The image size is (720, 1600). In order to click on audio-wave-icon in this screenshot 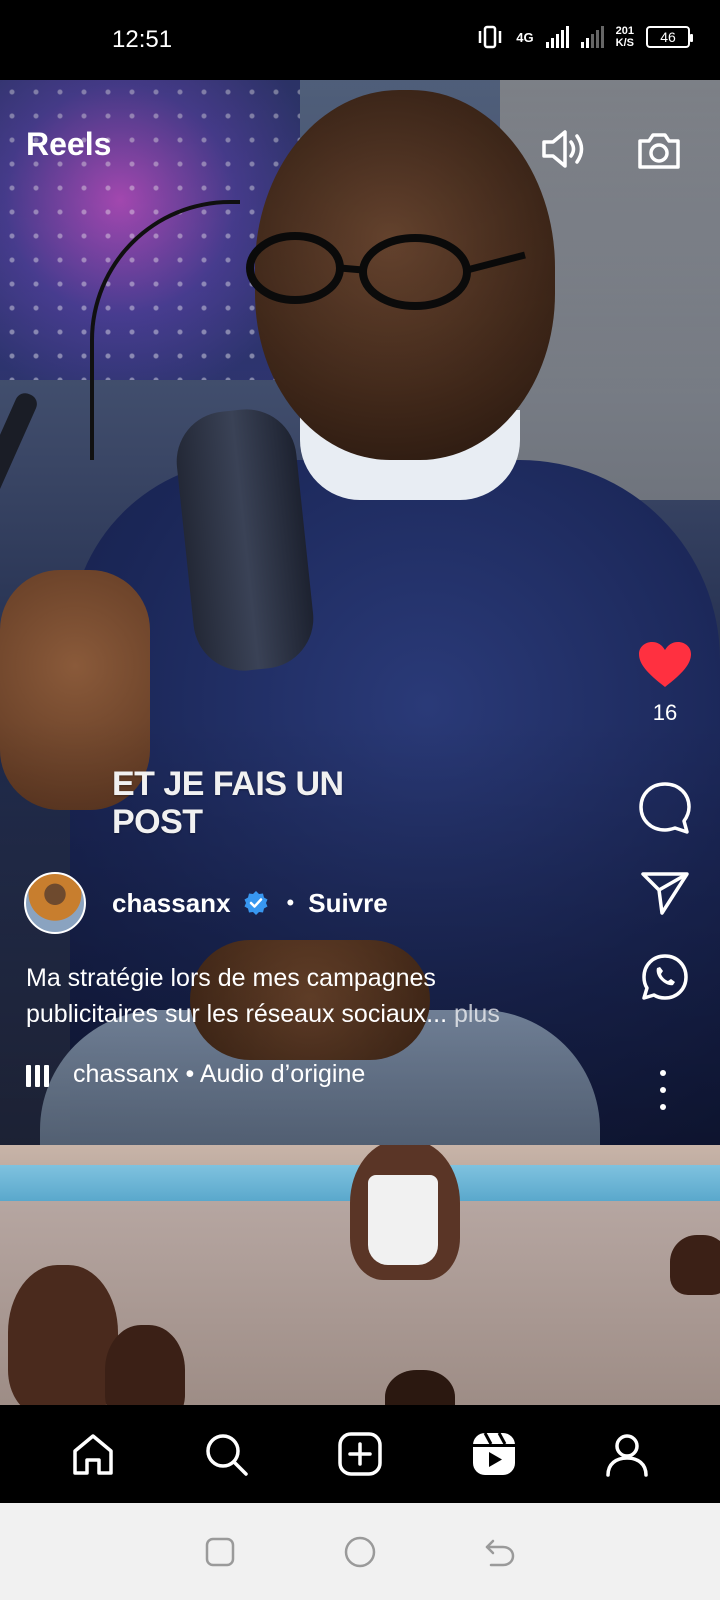, I will do `click(37, 1075)`.